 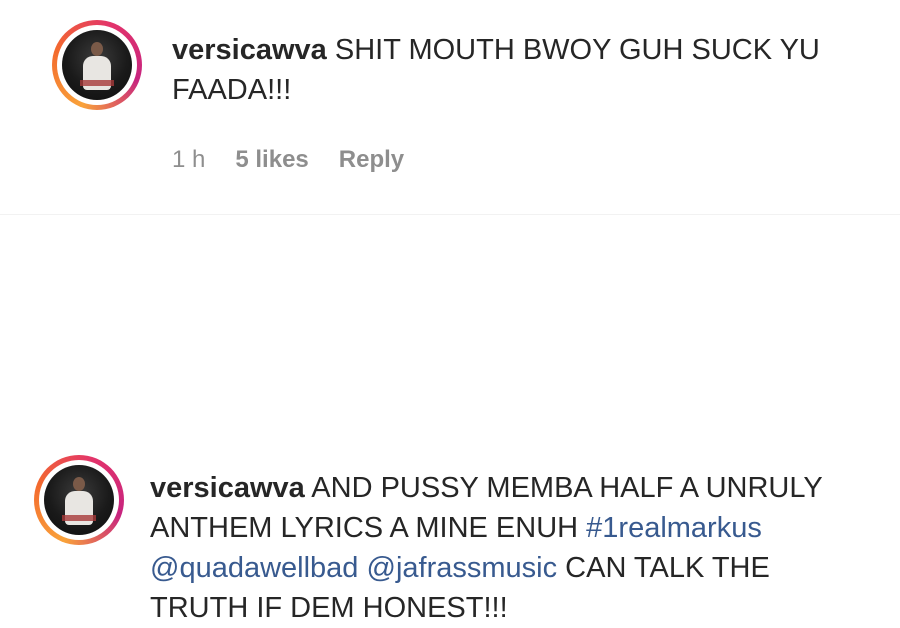 I want to click on mention-link: @quadawellbad, so click(x=254, y=568).